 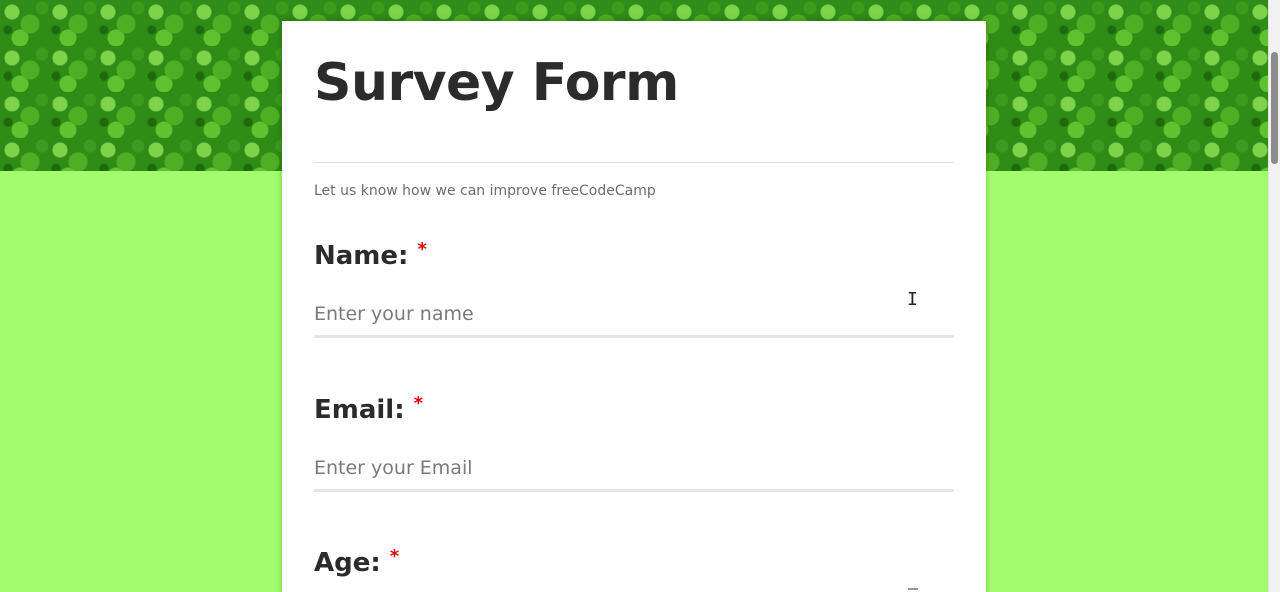 I want to click on age-field-group: Age: *, so click(x=634, y=565).